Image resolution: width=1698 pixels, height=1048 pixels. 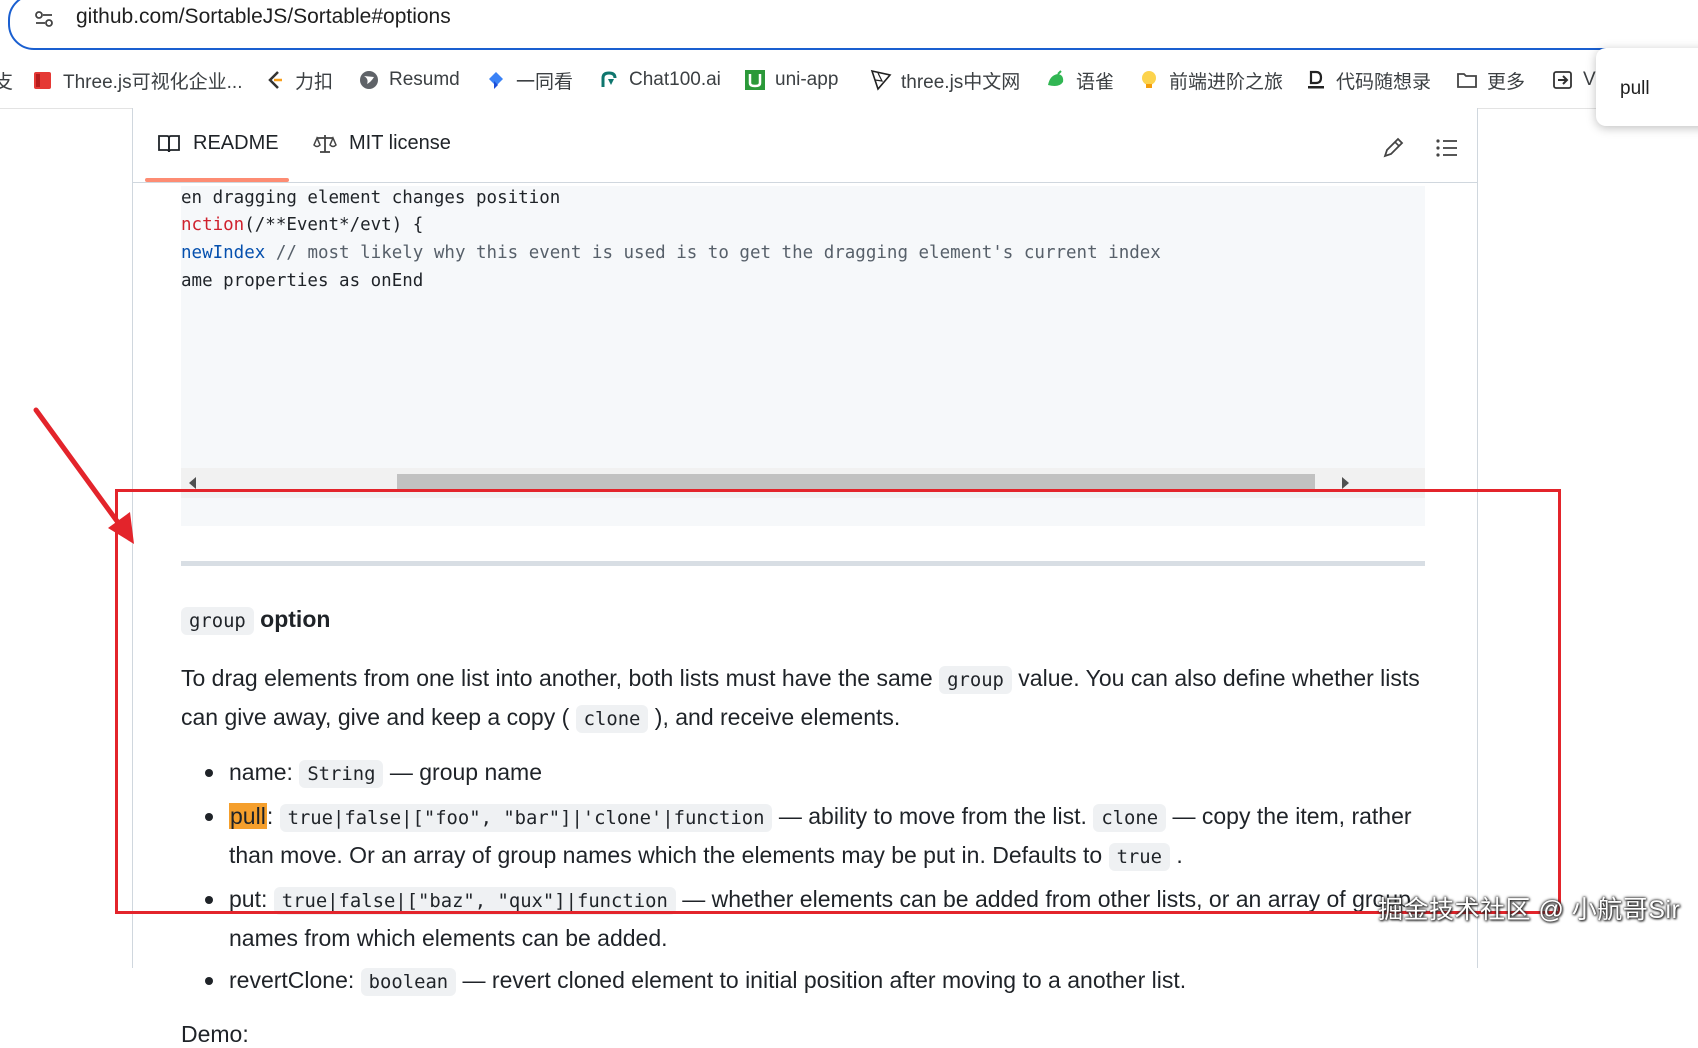 What do you see at coordinates (371, 198) in the screenshot?
I see `code-line: en dragging element changes position` at bounding box center [371, 198].